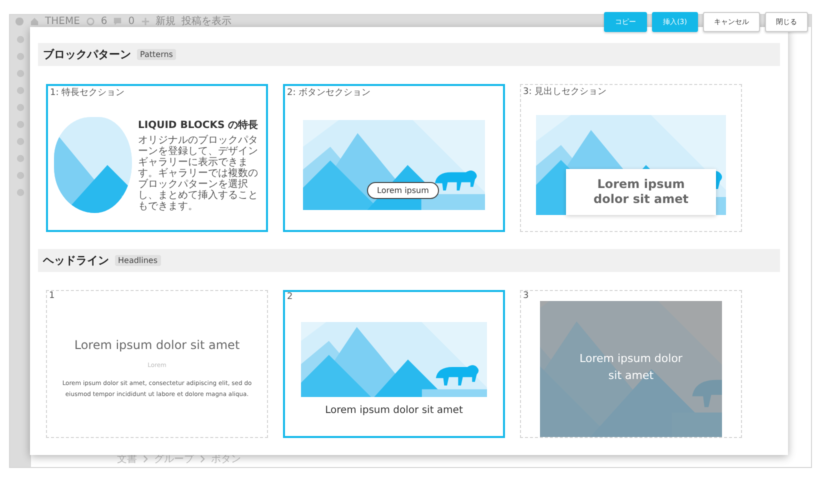 Image resolution: width=821 pixels, height=477 pixels. Describe the element at coordinates (87, 54) in the screenshot. I see `section-title: ブロックパターン` at that location.